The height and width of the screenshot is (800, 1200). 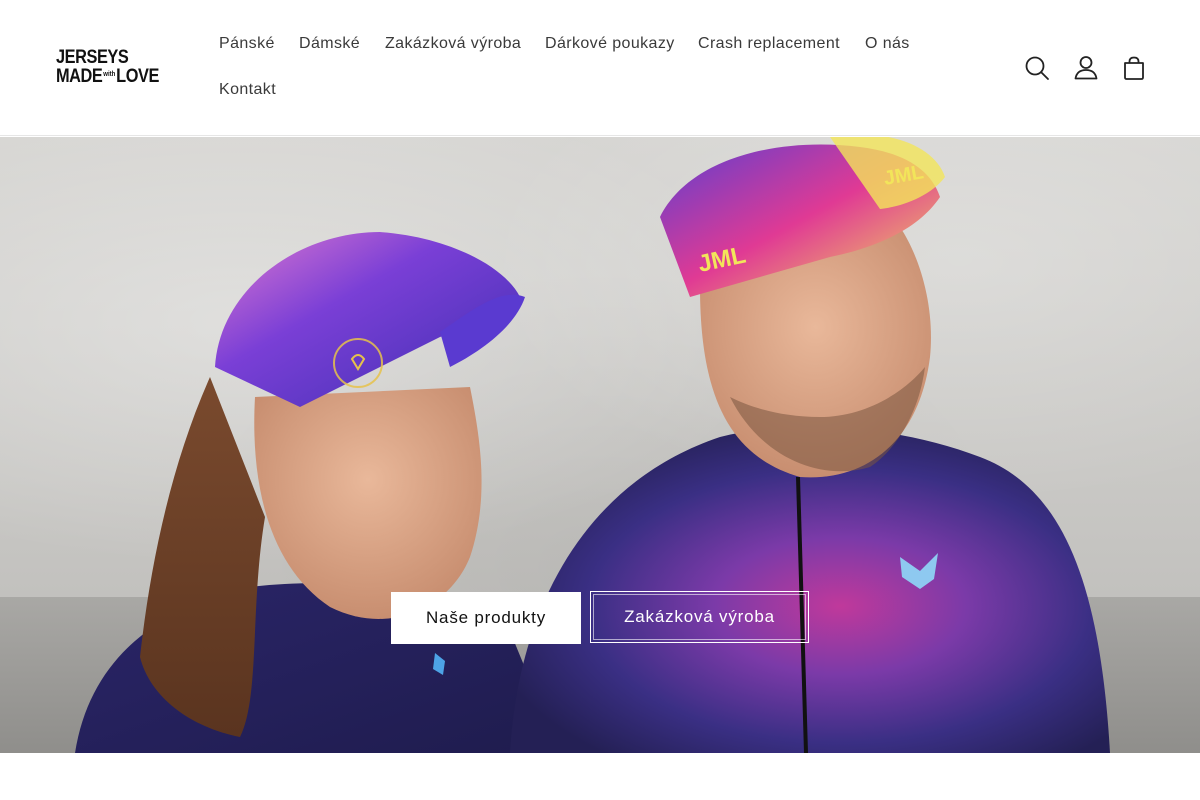 I want to click on nav-item-kontakt: Kontakt, so click(x=247, y=90).